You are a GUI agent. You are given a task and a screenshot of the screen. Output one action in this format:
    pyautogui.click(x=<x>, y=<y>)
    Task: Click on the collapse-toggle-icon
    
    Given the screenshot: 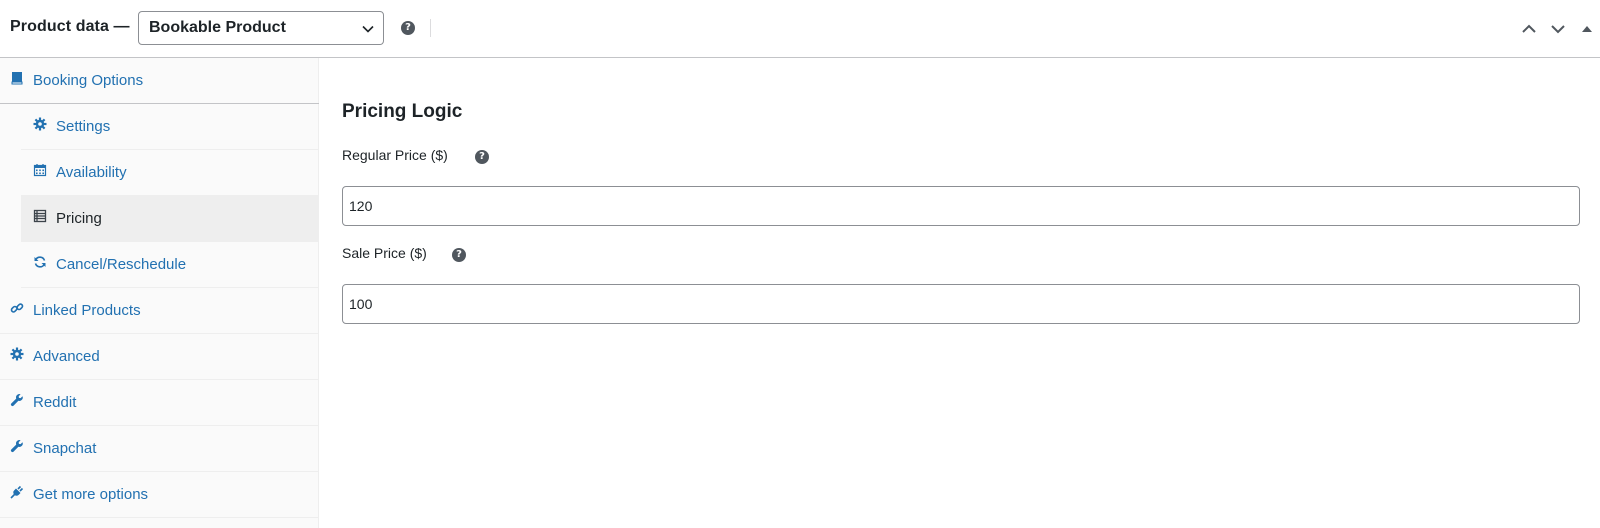 What is the action you would take?
    pyautogui.click(x=1587, y=29)
    